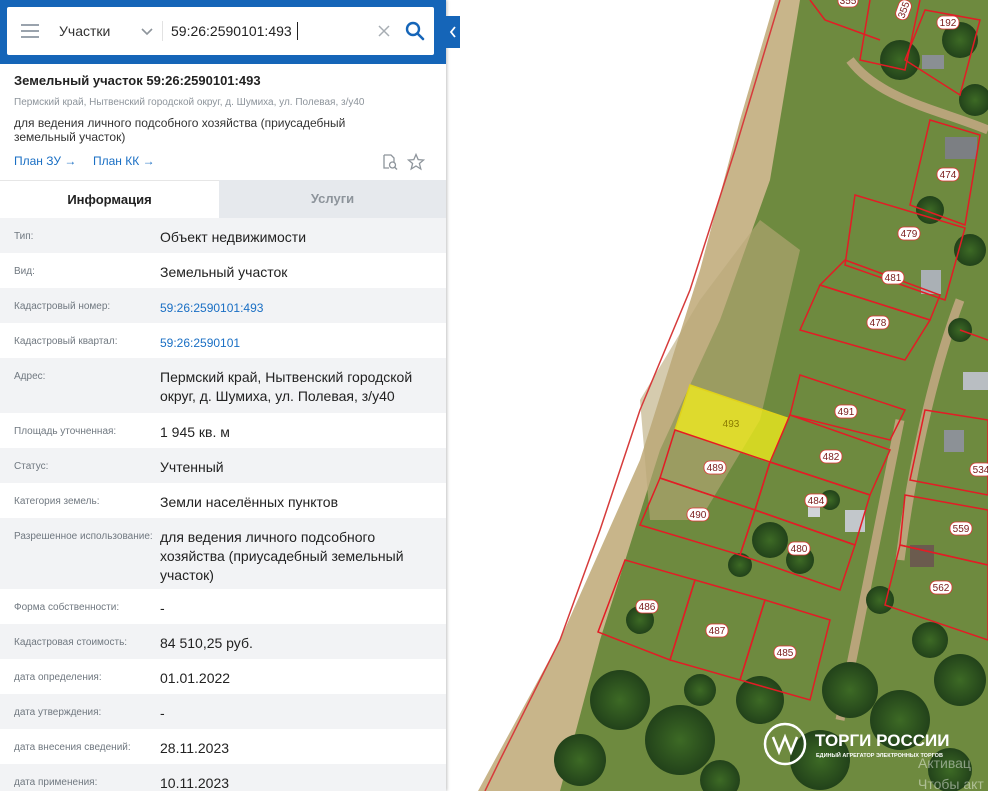 The image size is (988, 791). Describe the element at coordinates (297, 31) in the screenshot. I see `text-caret` at that location.